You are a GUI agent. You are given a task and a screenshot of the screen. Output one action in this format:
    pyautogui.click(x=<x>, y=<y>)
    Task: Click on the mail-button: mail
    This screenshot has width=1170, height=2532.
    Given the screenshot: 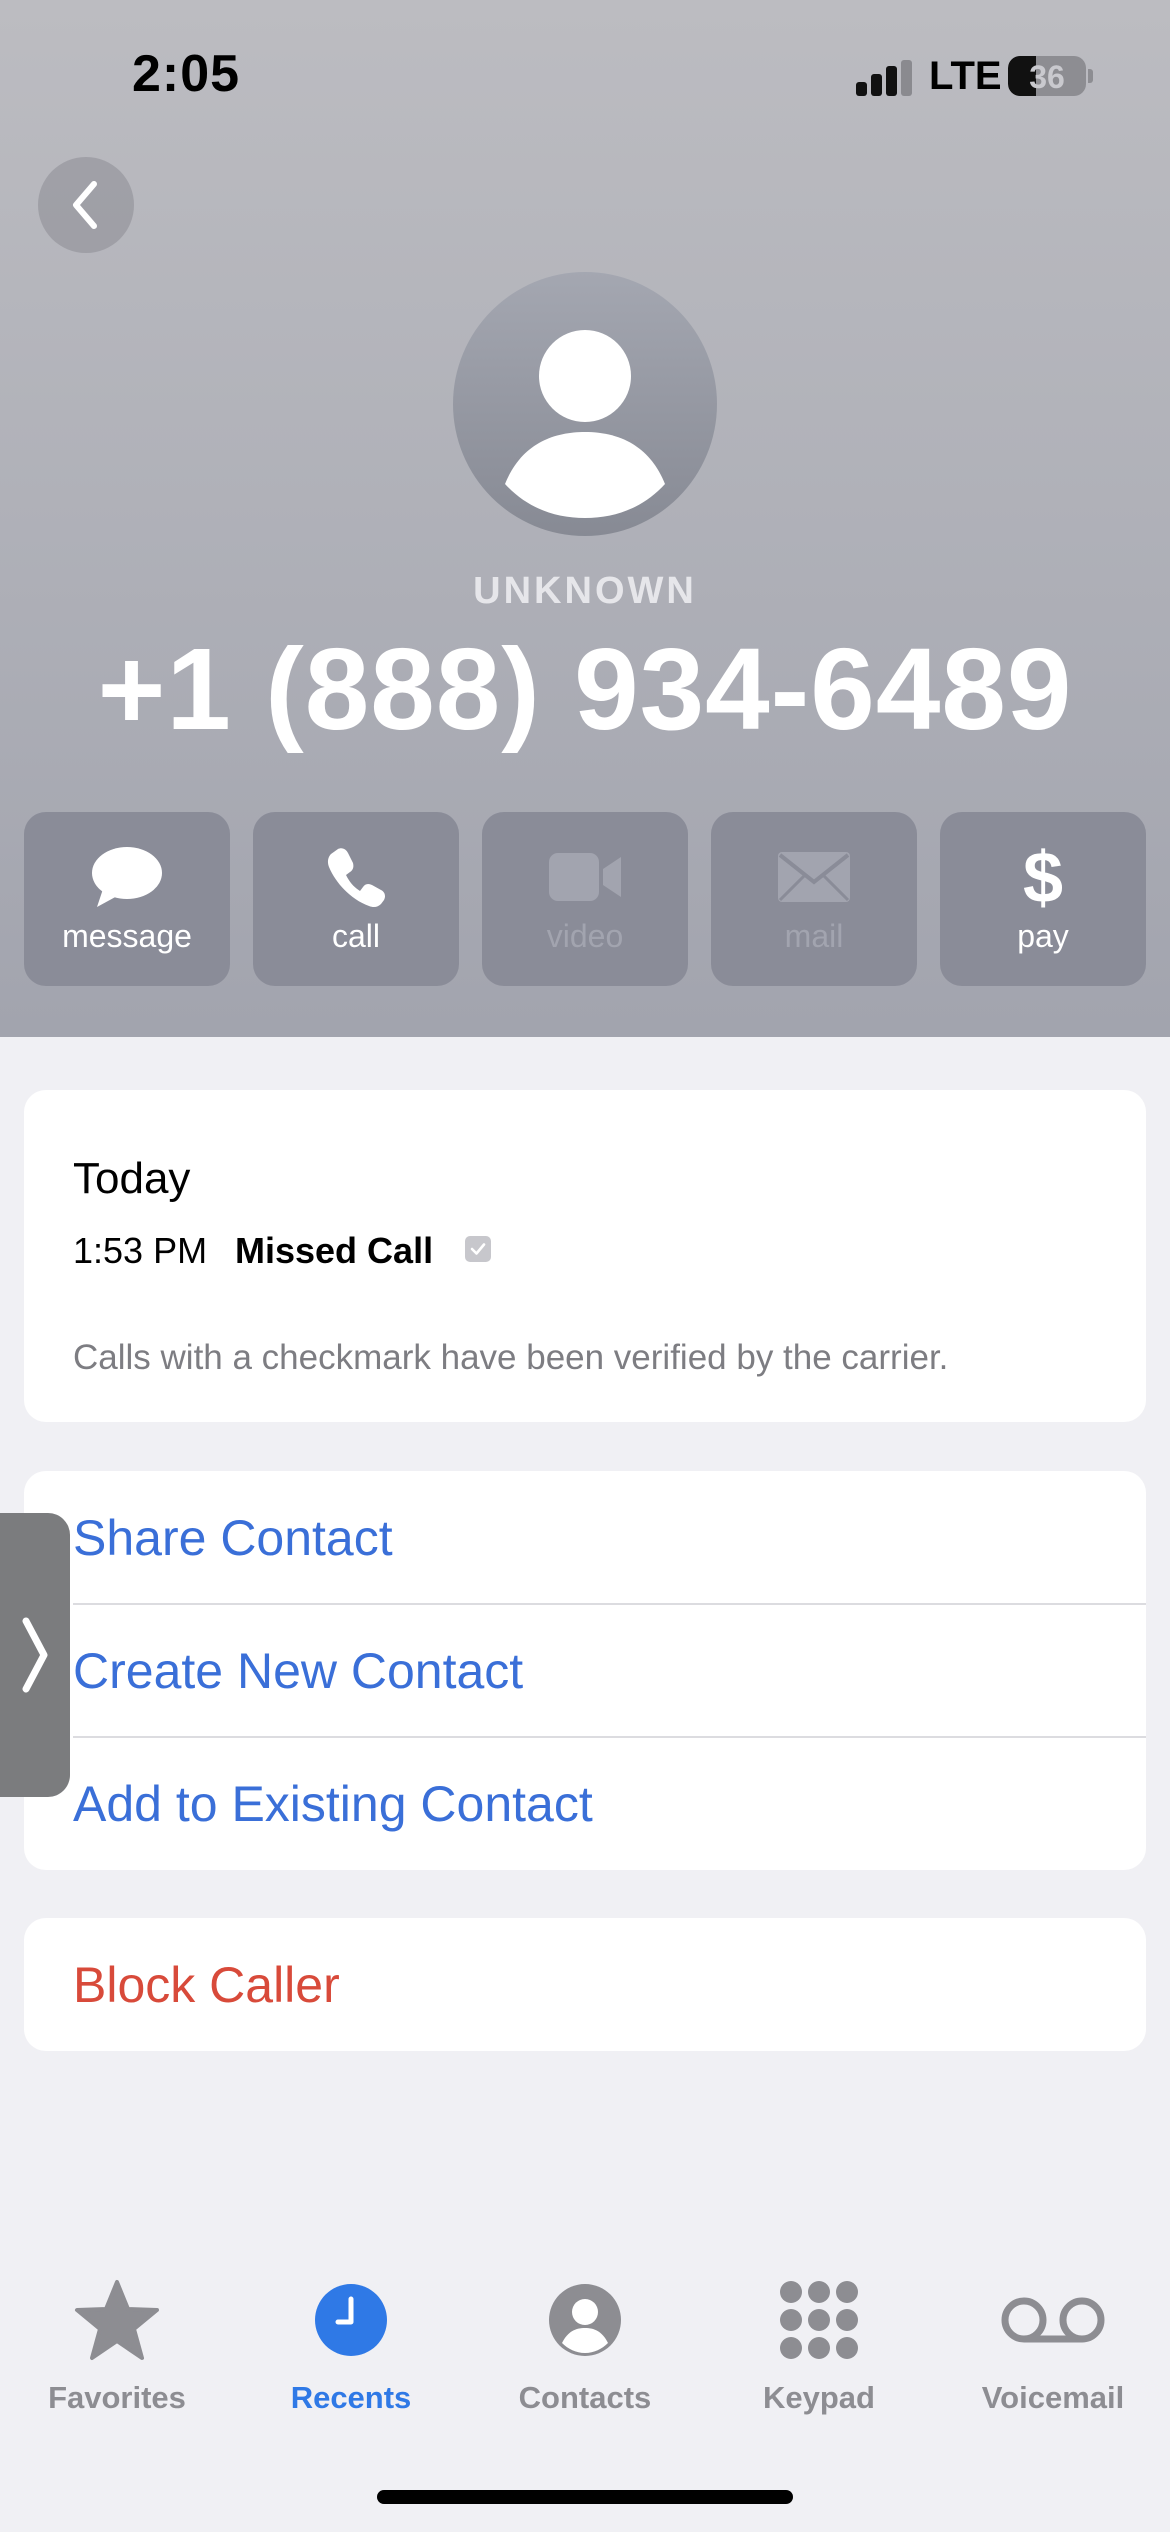 What is the action you would take?
    pyautogui.click(x=814, y=899)
    